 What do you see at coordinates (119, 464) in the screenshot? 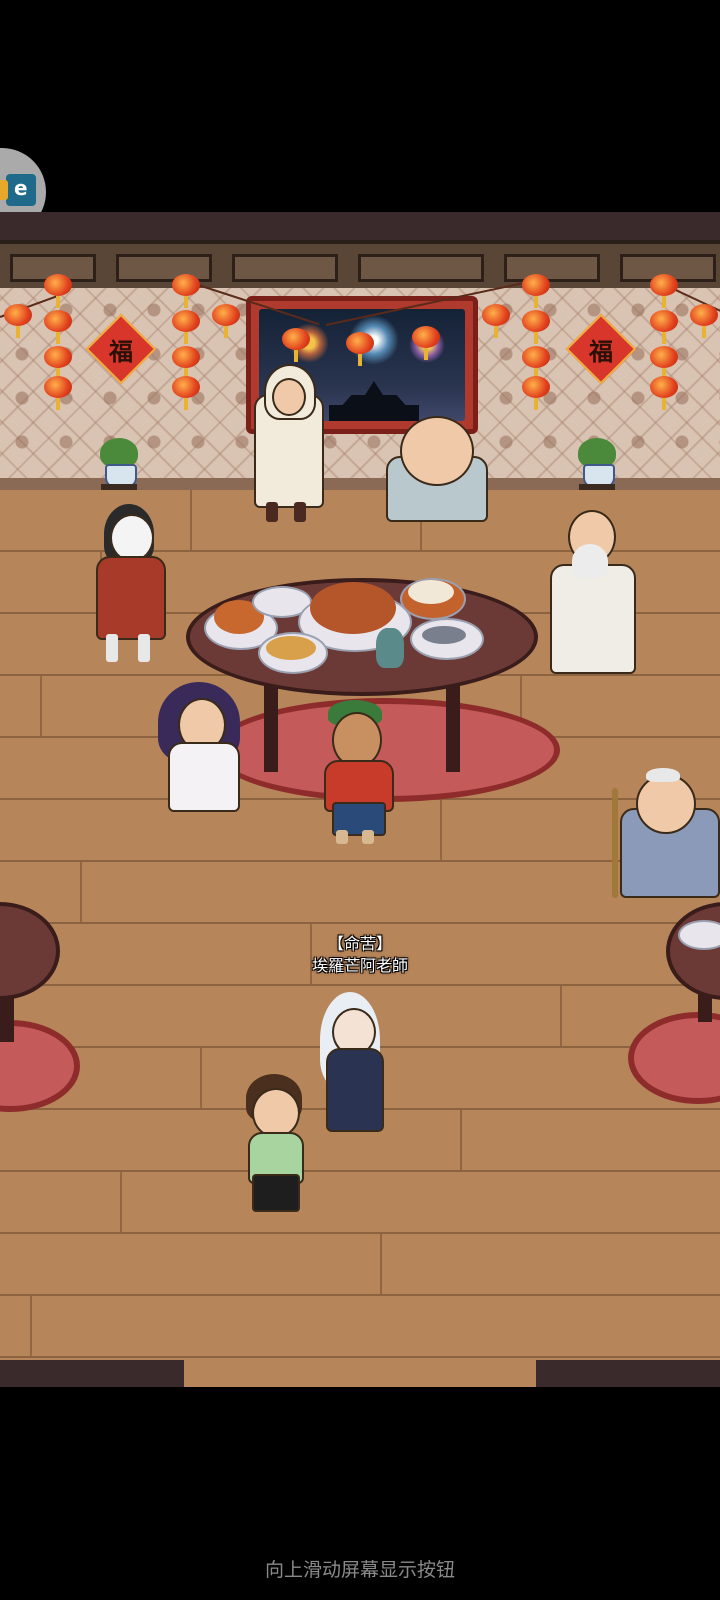
I see `potted-plant-left` at bounding box center [119, 464].